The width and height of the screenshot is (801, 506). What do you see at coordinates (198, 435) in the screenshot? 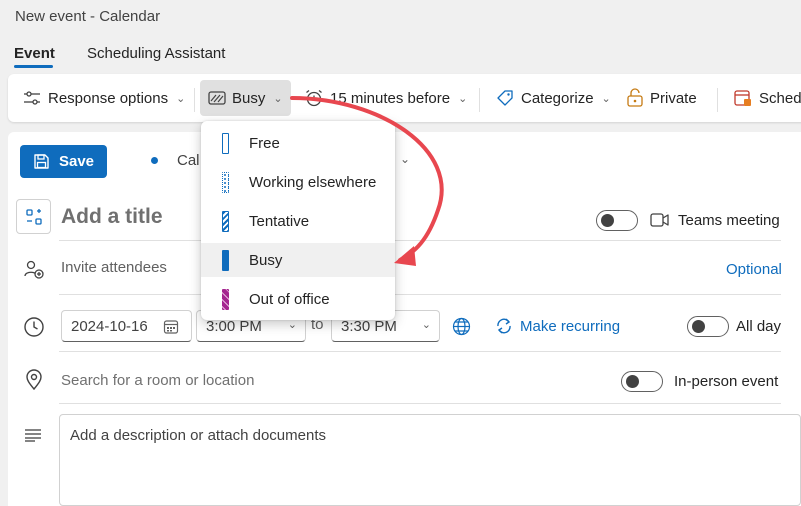
I see `description-placeholder: Add a description or attach documents` at bounding box center [198, 435].